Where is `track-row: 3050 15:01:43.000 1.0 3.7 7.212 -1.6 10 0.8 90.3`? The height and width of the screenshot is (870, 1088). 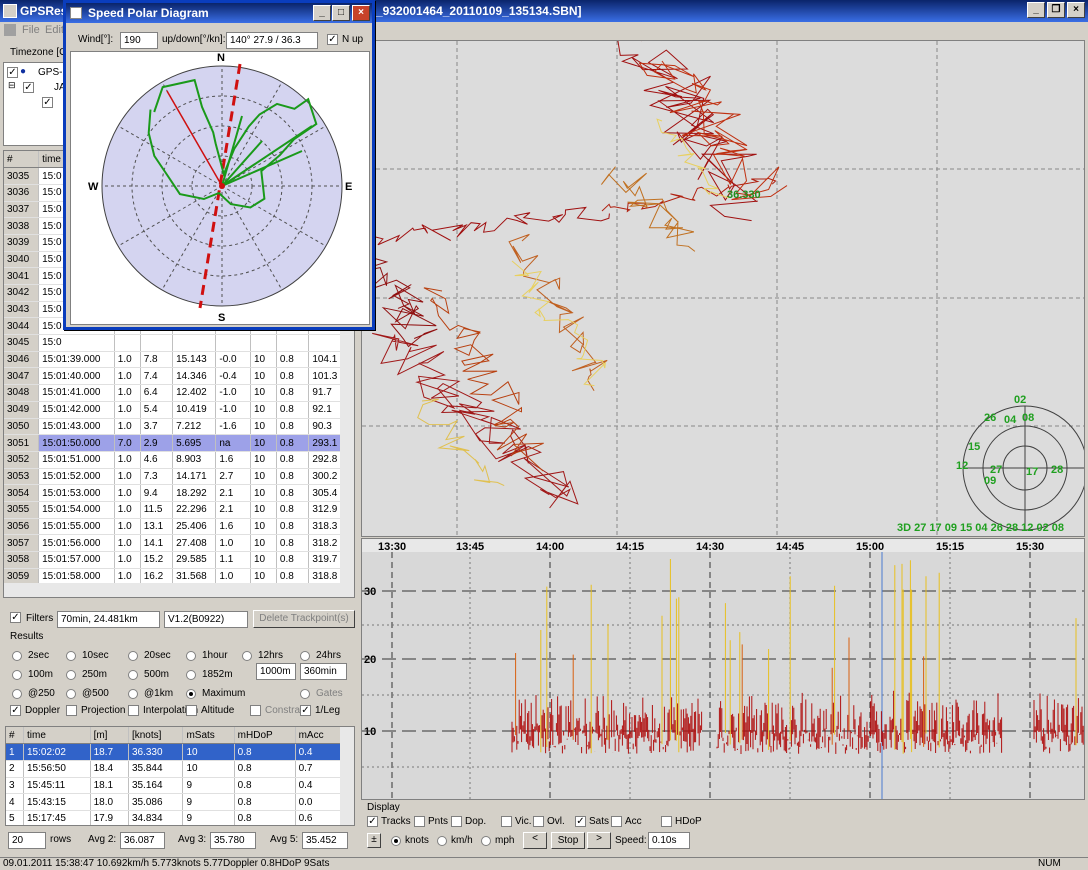
track-row: 3050 15:01:43.000 1.0 3.7 7.212 -1.6 10 0.8 90.3 is located at coordinates (174, 427).